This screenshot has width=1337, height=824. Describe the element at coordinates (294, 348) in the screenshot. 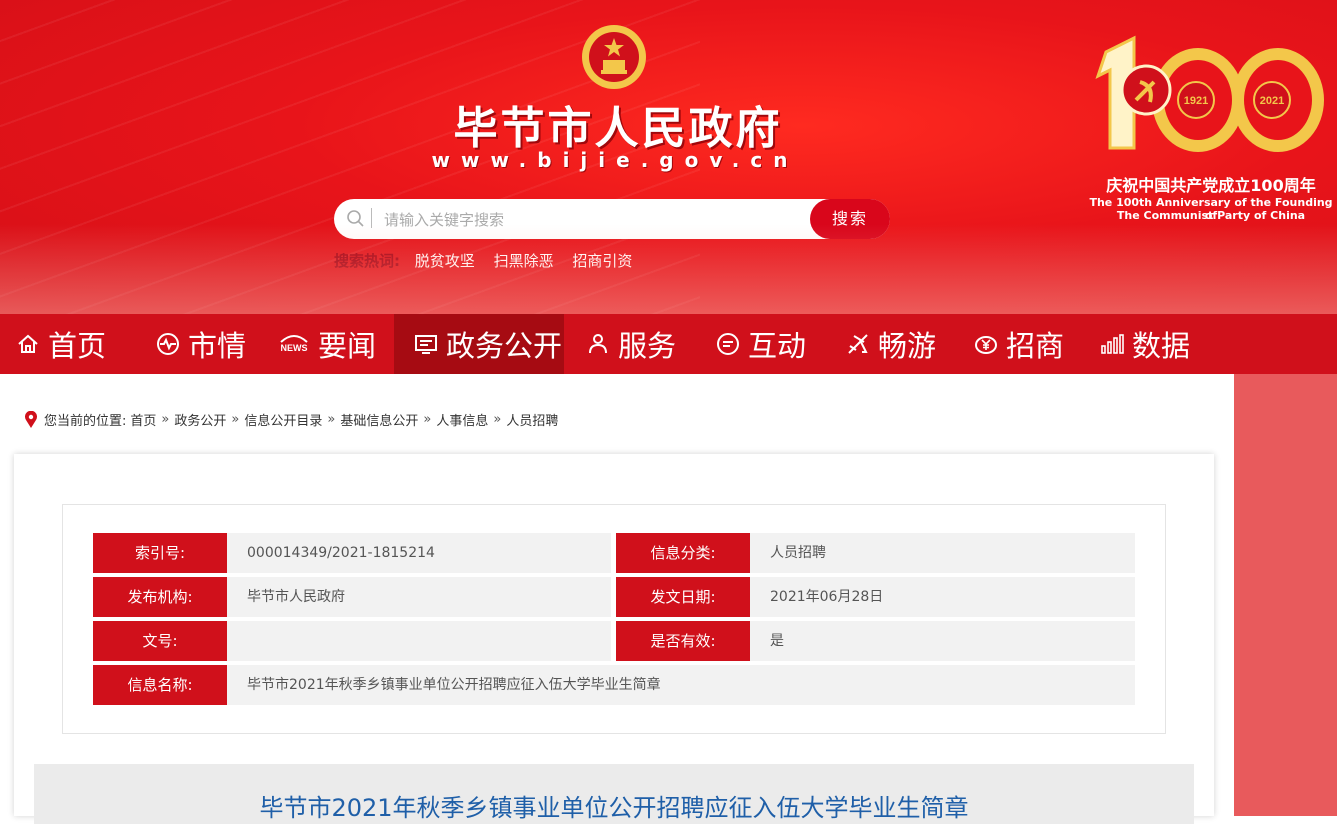

I see `svg-text: NEWS` at that location.